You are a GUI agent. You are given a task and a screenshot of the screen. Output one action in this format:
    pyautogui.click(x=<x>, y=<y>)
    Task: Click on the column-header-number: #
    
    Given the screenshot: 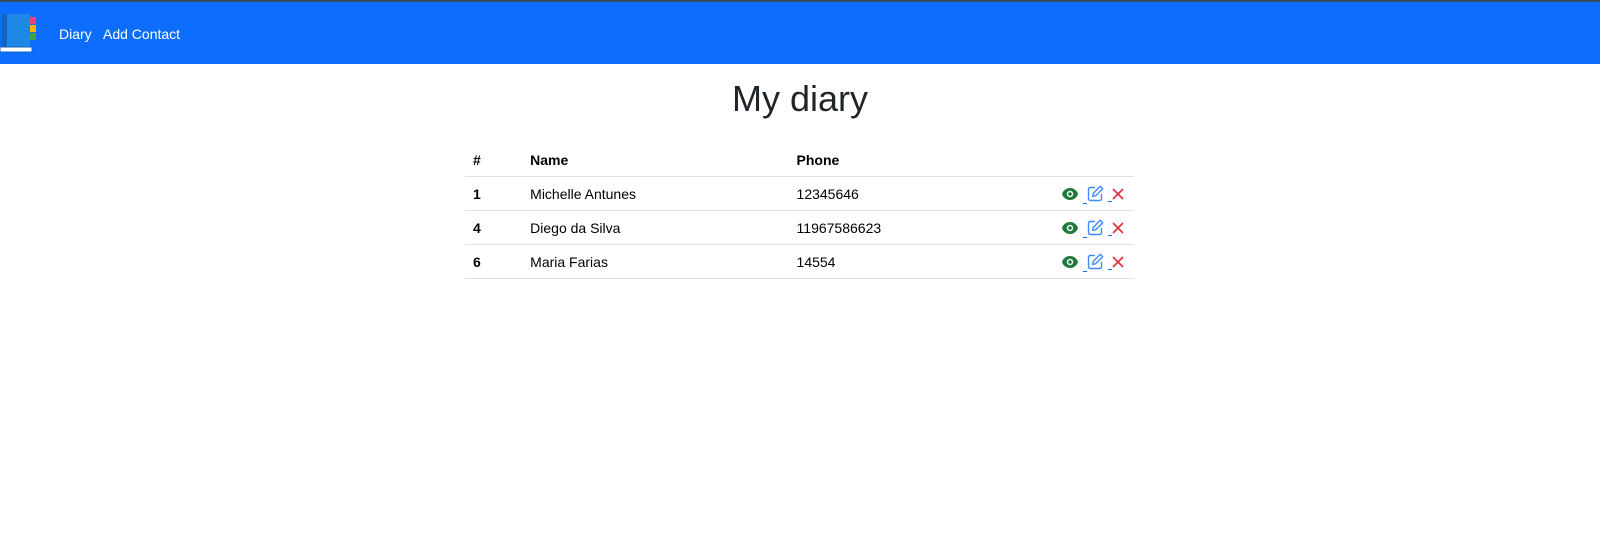 What is the action you would take?
    pyautogui.click(x=490, y=160)
    